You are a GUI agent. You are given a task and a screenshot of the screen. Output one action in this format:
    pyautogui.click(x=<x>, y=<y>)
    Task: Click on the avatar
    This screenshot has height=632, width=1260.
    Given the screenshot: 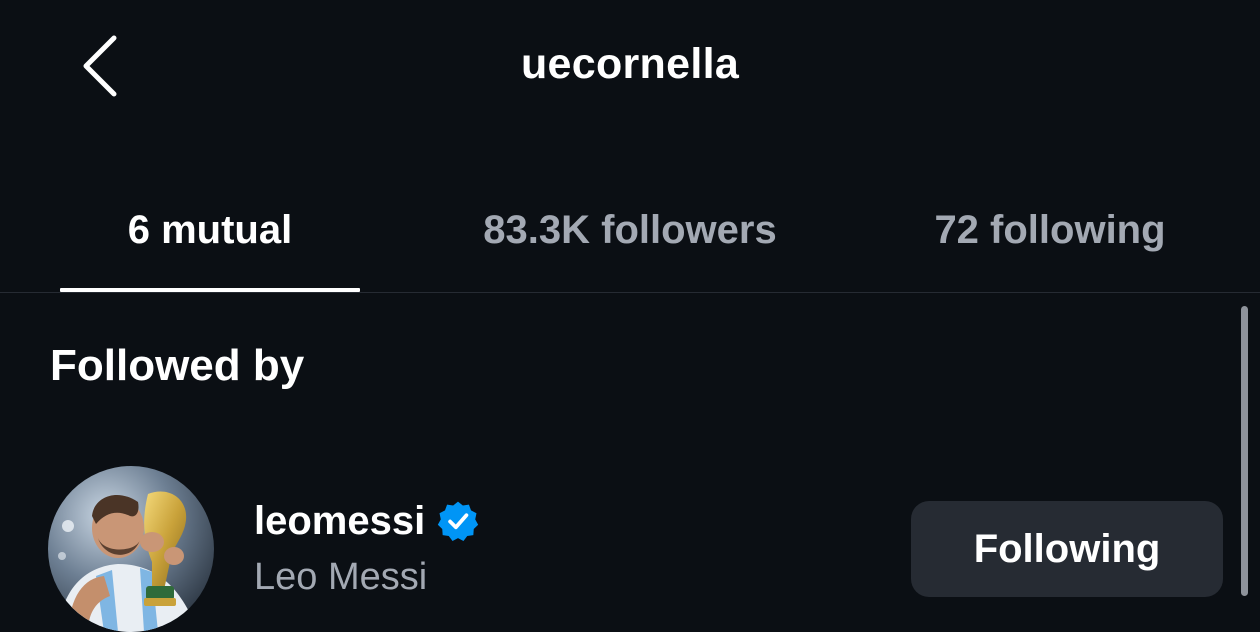 What is the action you would take?
    pyautogui.click(x=131, y=549)
    